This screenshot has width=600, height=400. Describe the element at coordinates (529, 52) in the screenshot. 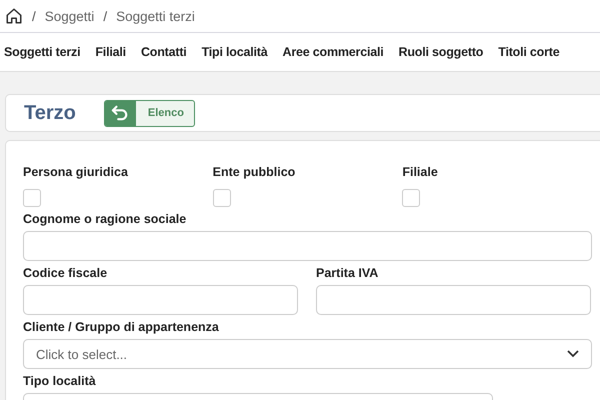

I see `nav-link: Titoli corte` at that location.